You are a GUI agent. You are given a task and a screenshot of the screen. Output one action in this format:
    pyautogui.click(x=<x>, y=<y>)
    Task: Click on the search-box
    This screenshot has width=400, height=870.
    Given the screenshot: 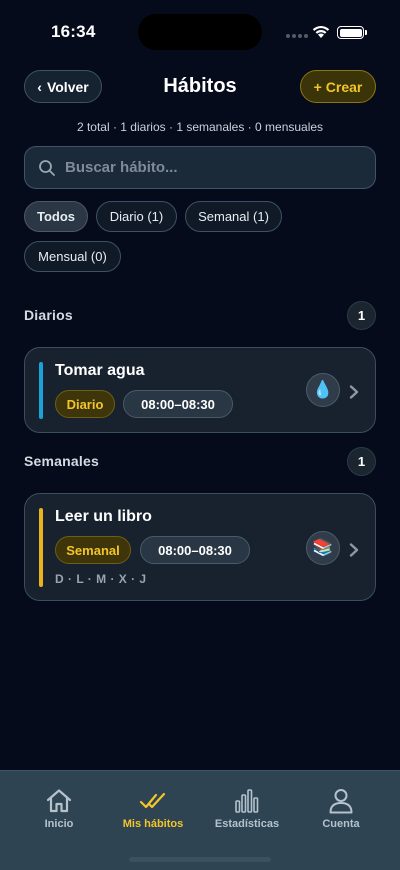 What is the action you would take?
    pyautogui.click(x=200, y=167)
    